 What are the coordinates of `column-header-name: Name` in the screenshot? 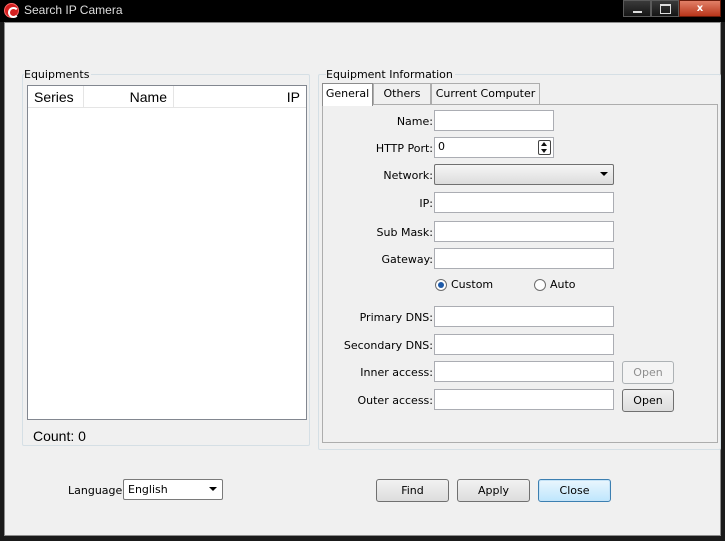 It's located at (129, 97).